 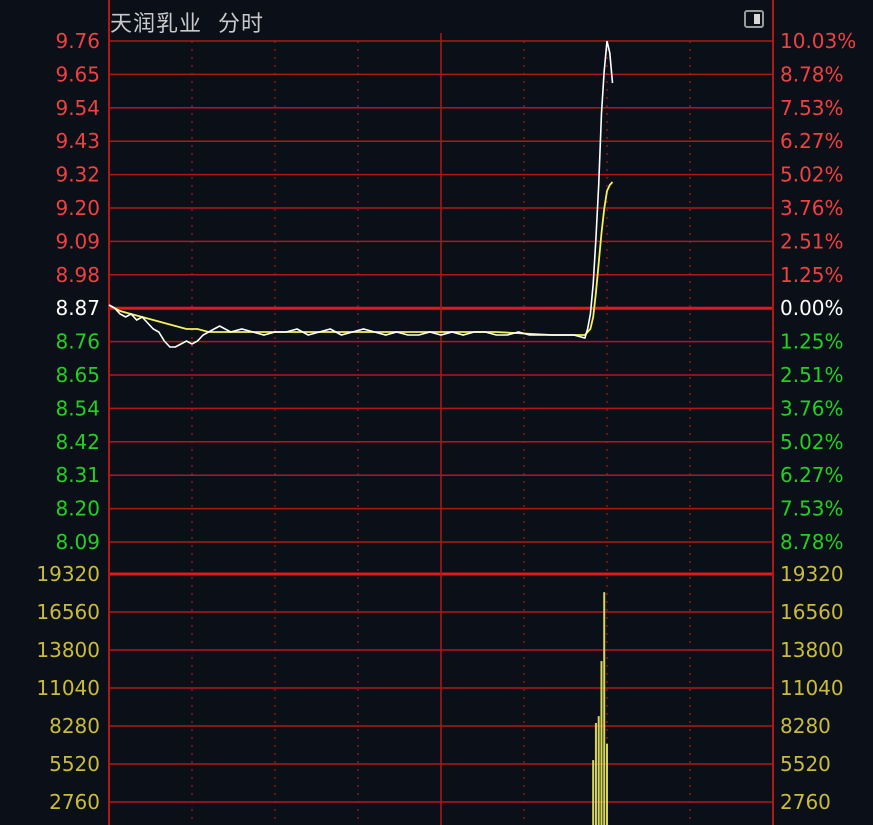 What do you see at coordinates (77, 308) in the screenshot?
I see `price-tick-label: 8.87` at bounding box center [77, 308].